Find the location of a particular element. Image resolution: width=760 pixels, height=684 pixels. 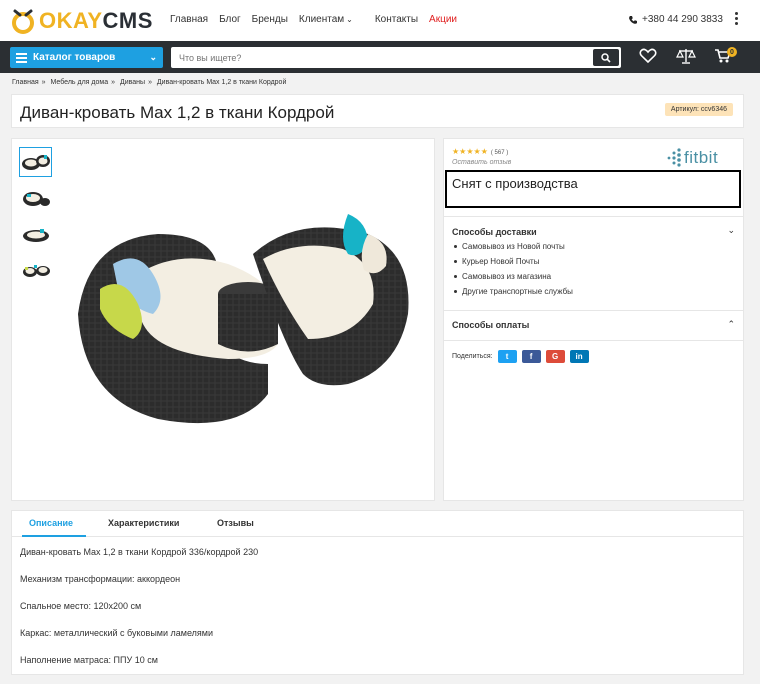

catalog-label: Каталог товаров is located at coordinates (74, 57).